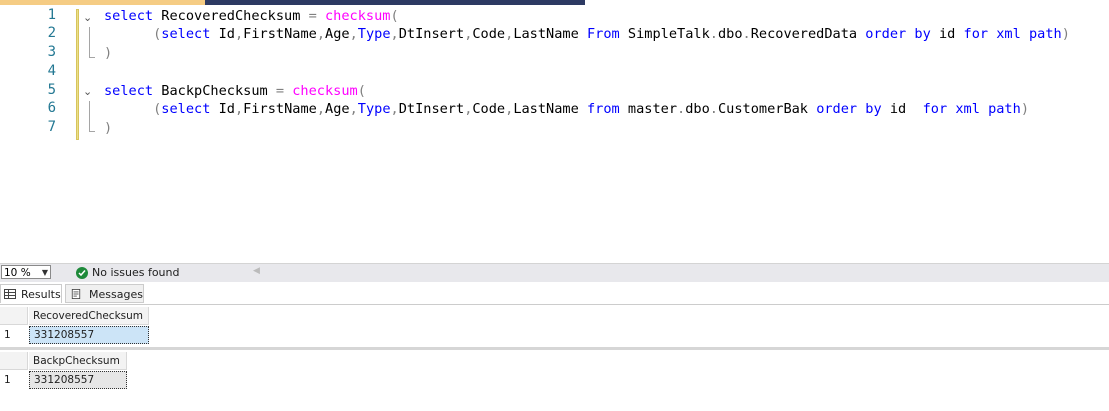 The image size is (1109, 411). I want to click on zoom-dropdown: 10 % ▼, so click(26, 272).